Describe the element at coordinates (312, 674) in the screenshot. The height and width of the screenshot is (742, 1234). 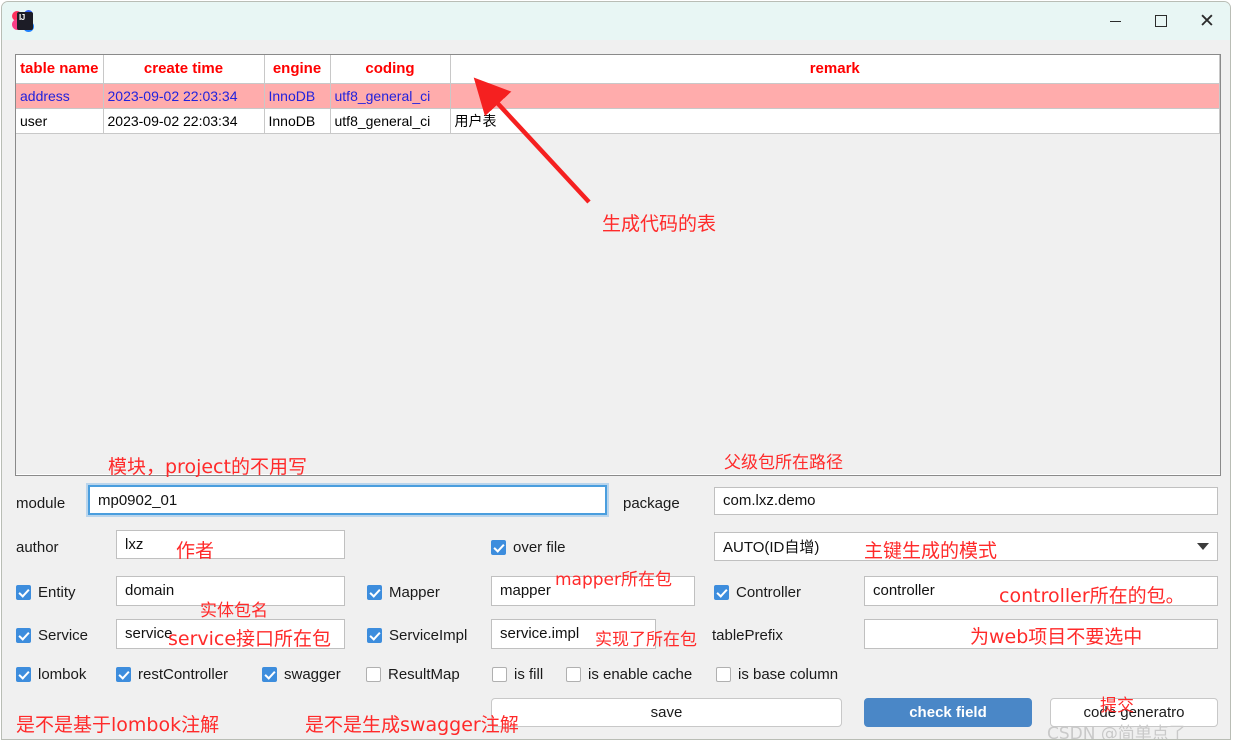
I see `swagger-label: swagger` at that location.